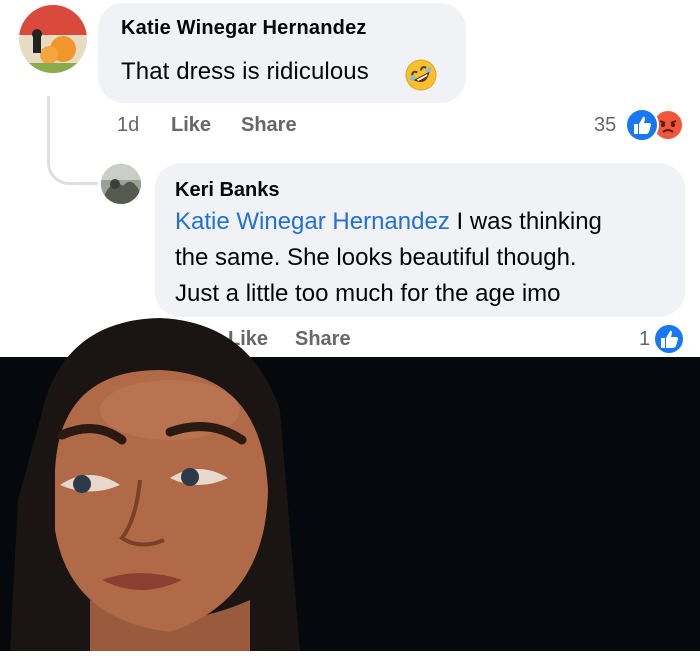  I want to click on comment-text: That dress is ridiculous, so click(245, 71).